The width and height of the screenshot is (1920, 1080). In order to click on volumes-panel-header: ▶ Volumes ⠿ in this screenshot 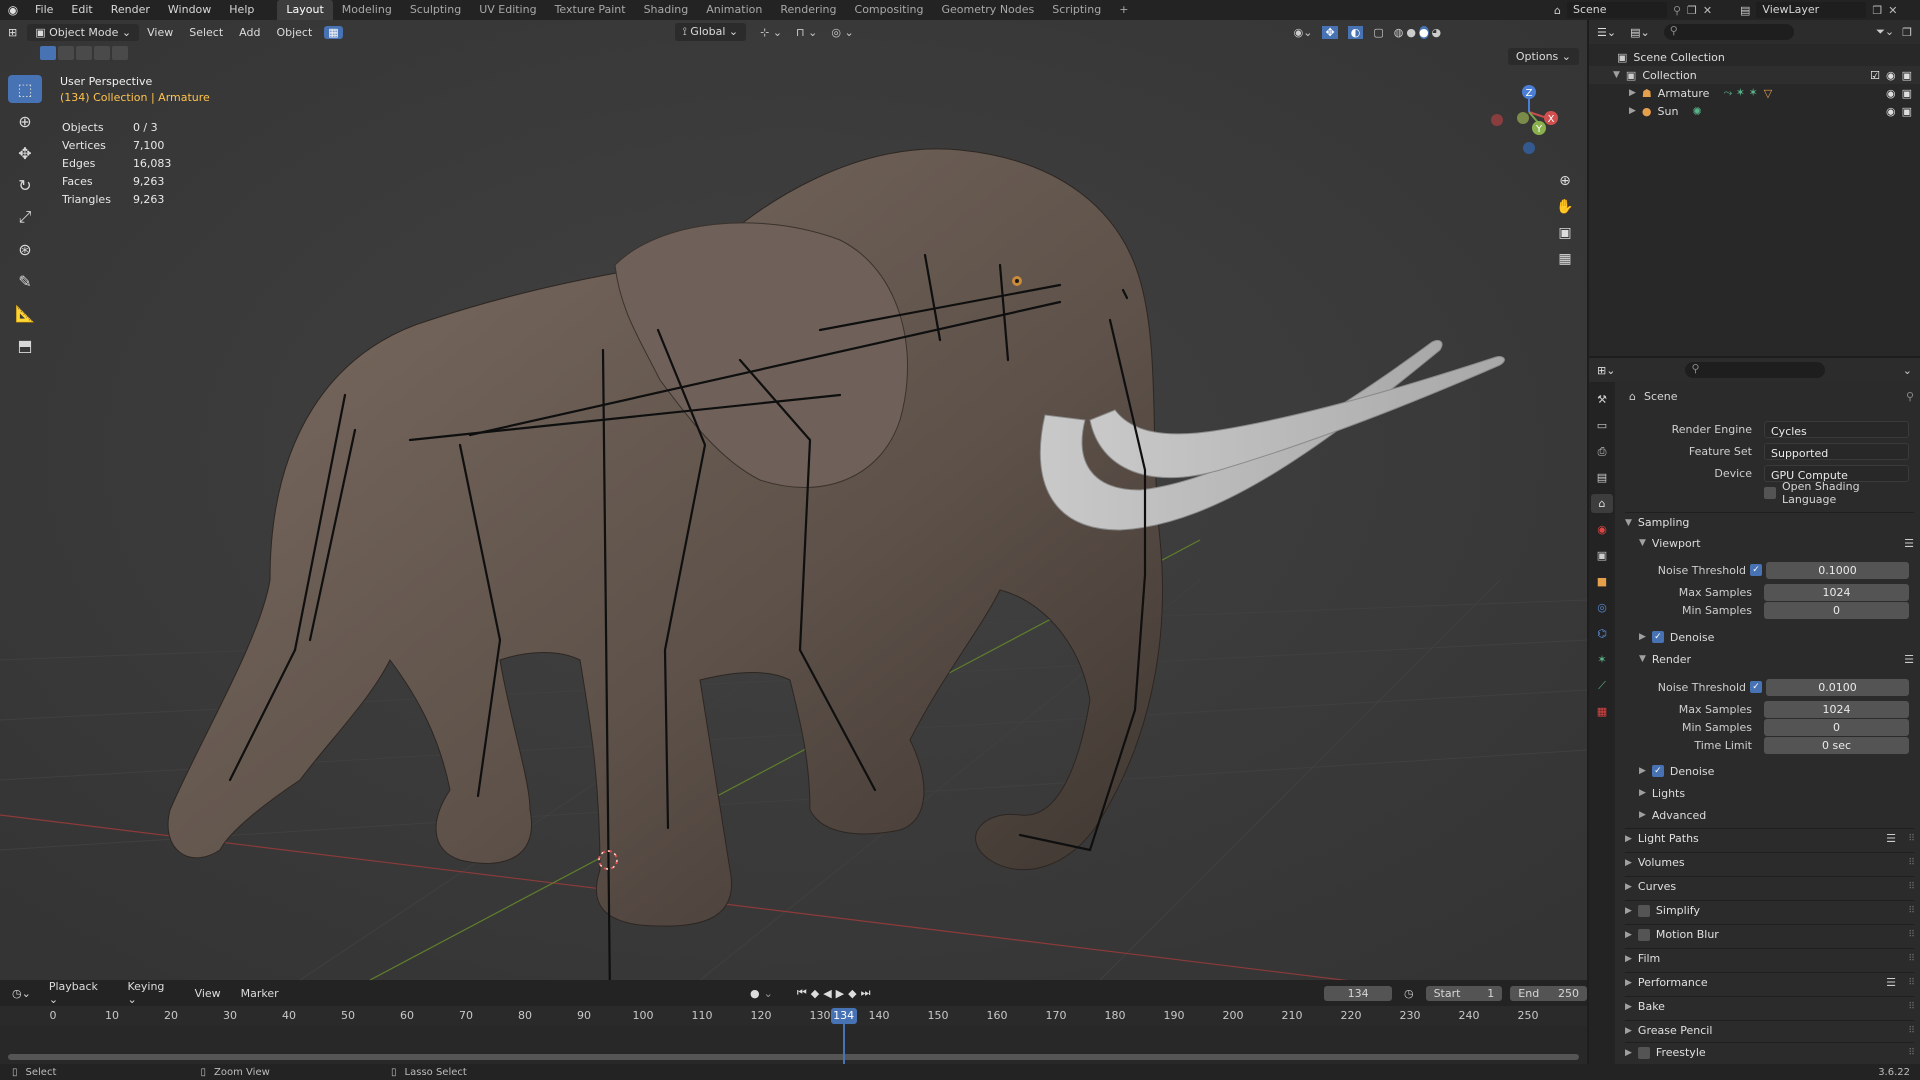, I will do `click(1770, 862)`.